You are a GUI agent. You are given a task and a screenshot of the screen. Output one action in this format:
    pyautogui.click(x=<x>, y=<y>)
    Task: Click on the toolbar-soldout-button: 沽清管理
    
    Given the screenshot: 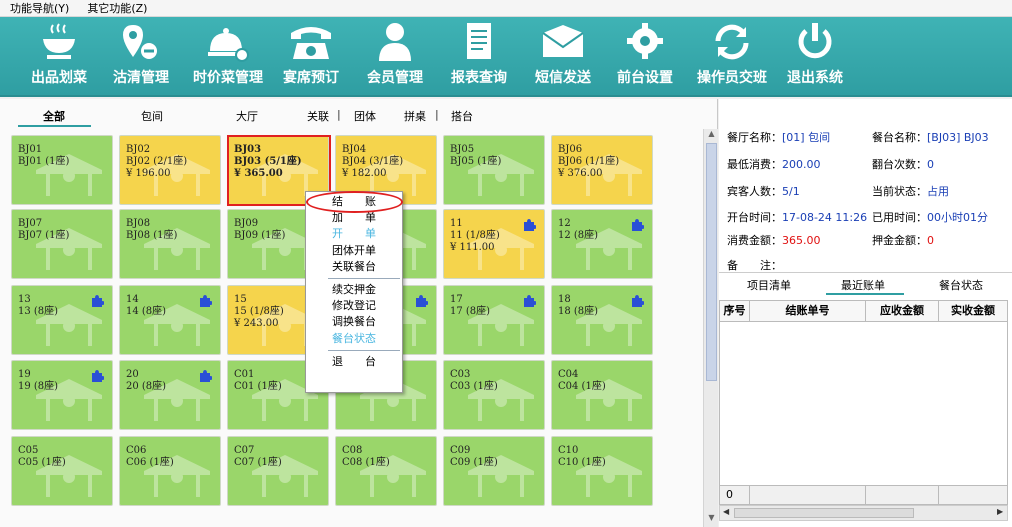 What is the action you would take?
    pyautogui.click(x=141, y=57)
    